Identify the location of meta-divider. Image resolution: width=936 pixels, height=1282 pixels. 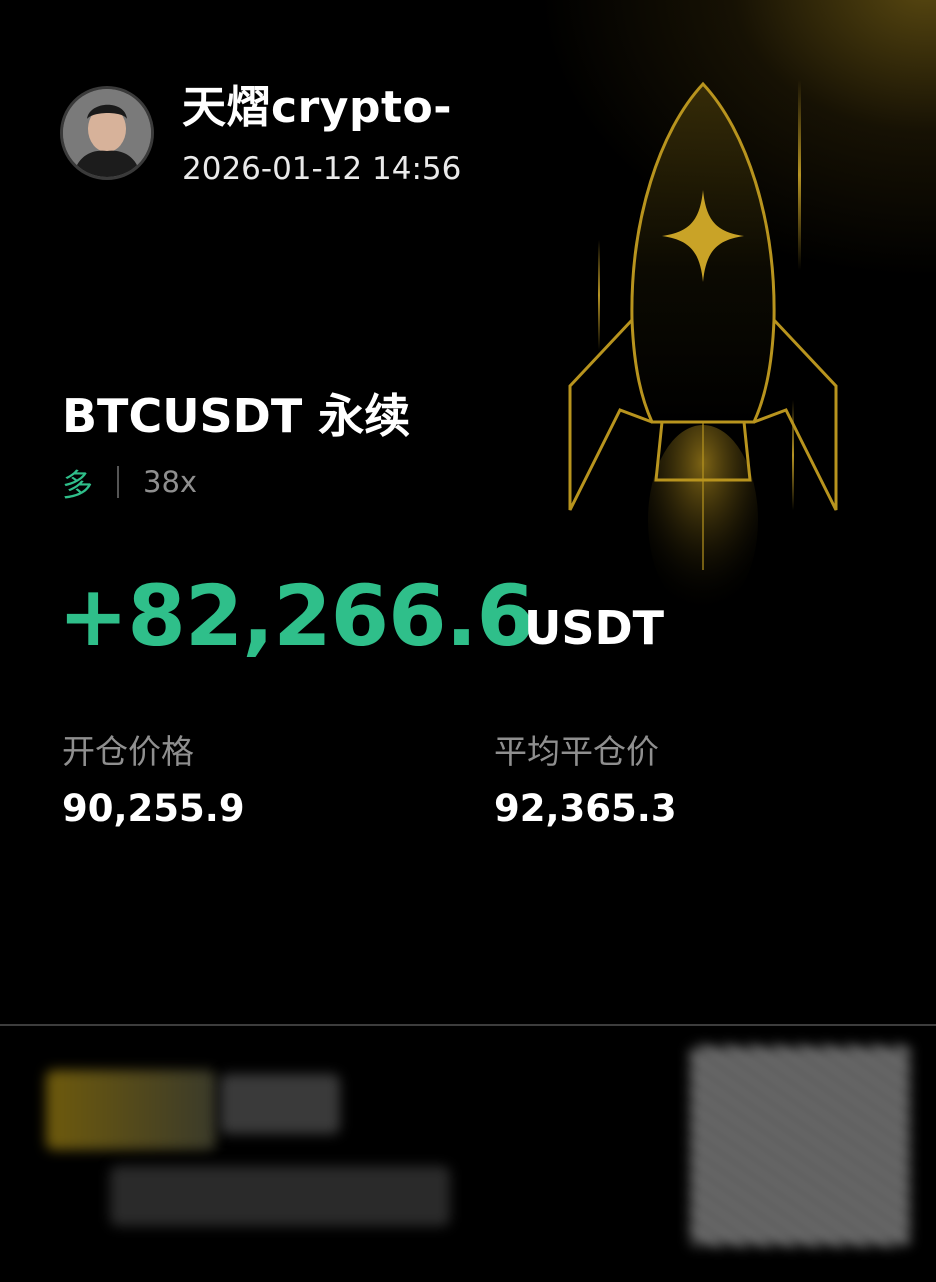
(118, 482).